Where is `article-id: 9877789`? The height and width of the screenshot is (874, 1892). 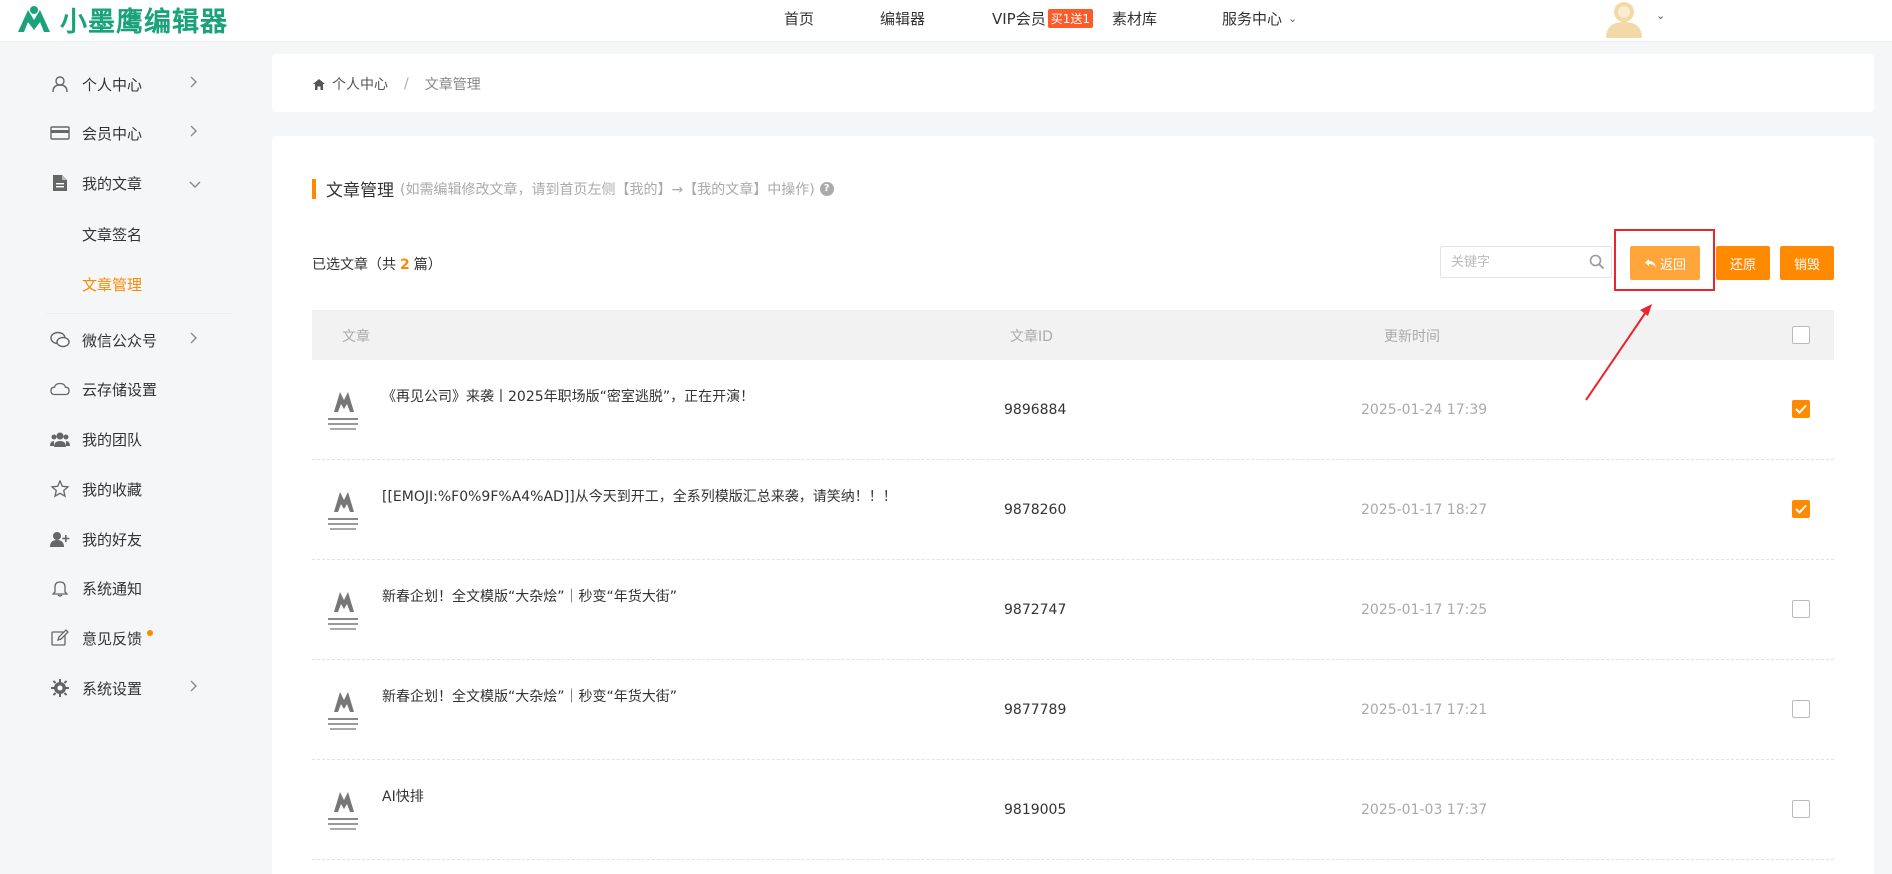 article-id: 9877789 is located at coordinates (1035, 710).